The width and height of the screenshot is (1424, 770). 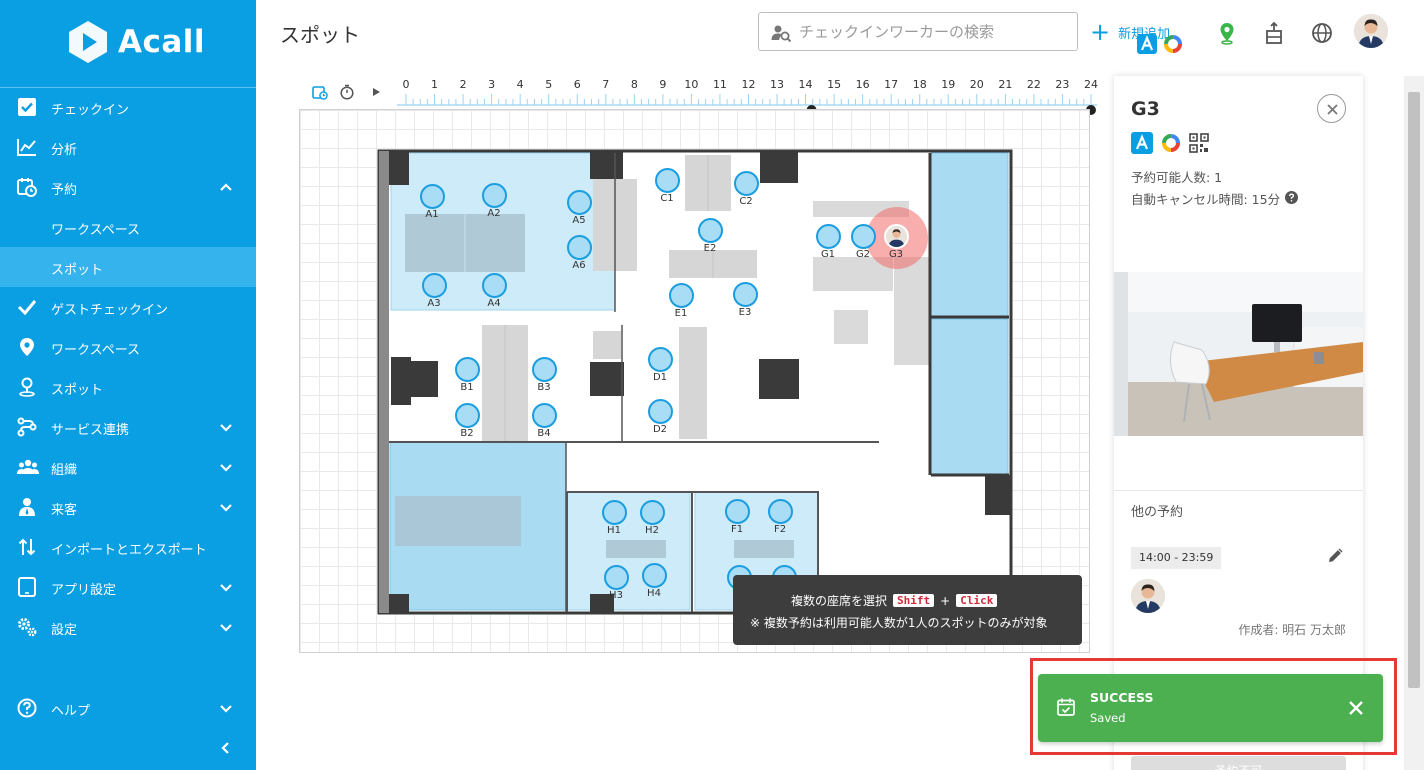 What do you see at coordinates (896, 254) in the screenshot?
I see `seat-label: G3` at bounding box center [896, 254].